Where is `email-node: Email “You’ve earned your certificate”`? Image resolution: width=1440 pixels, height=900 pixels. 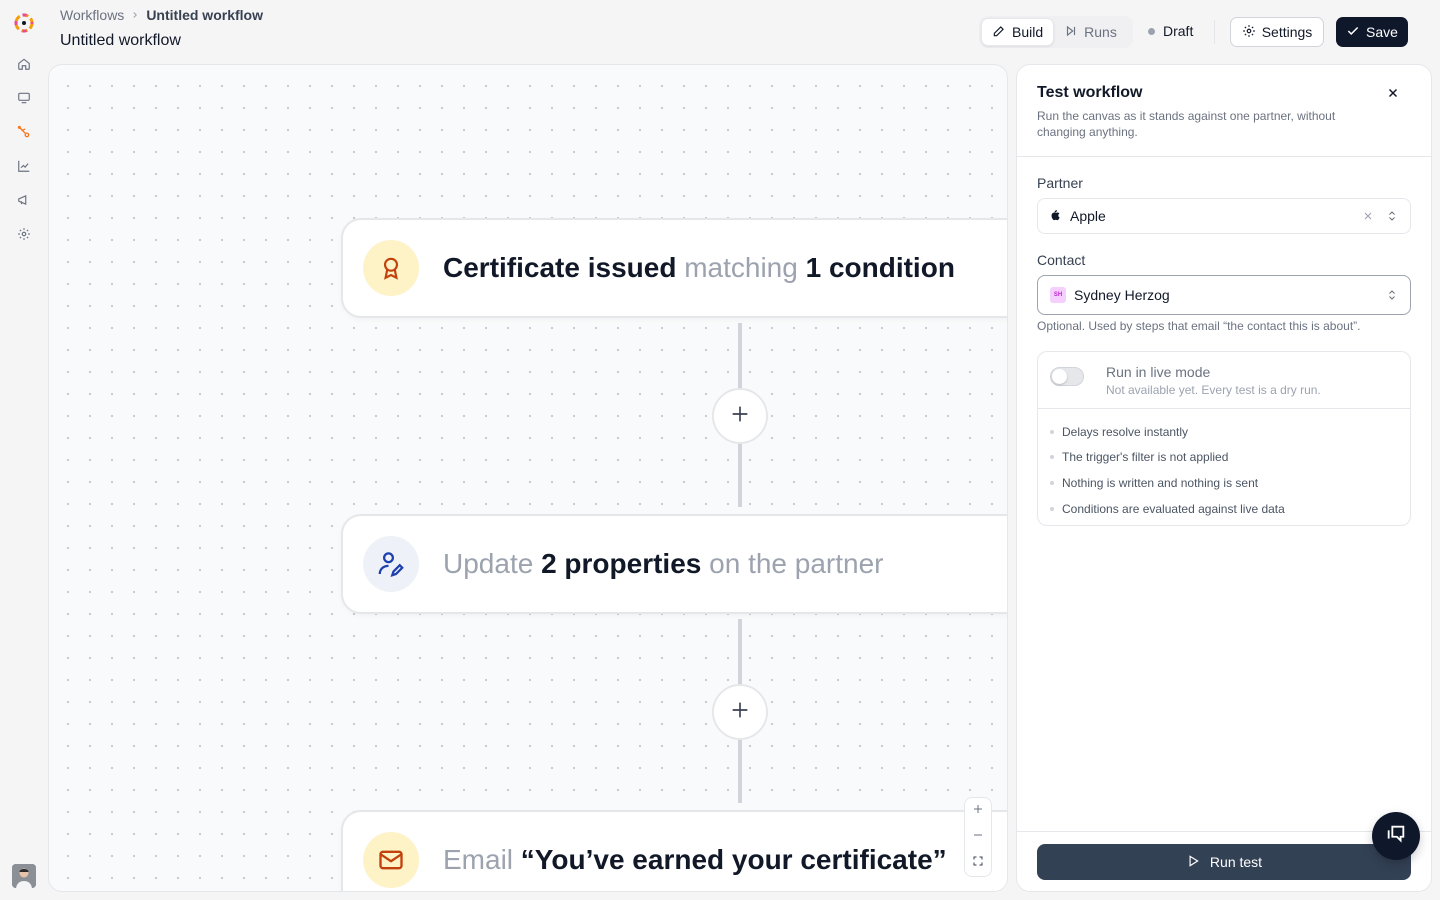
email-node: Email “You’ve earned your certificate” is located at coordinates (674, 850).